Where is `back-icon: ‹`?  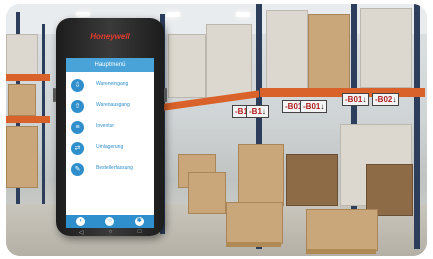
back-icon: ‹ is located at coordinates (81, 221).